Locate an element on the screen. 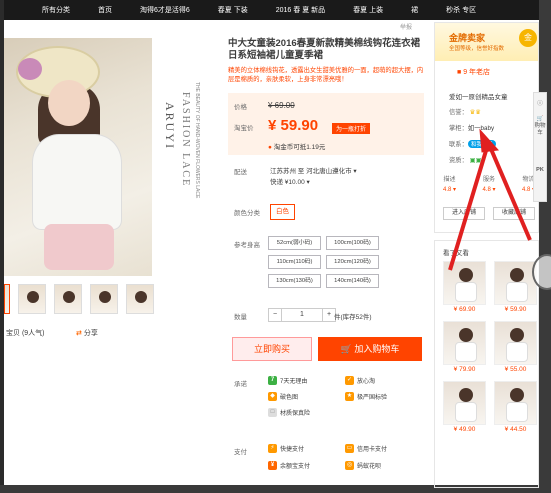  add-to-cart-label: 加入购物车 is located at coordinates (377, 349).